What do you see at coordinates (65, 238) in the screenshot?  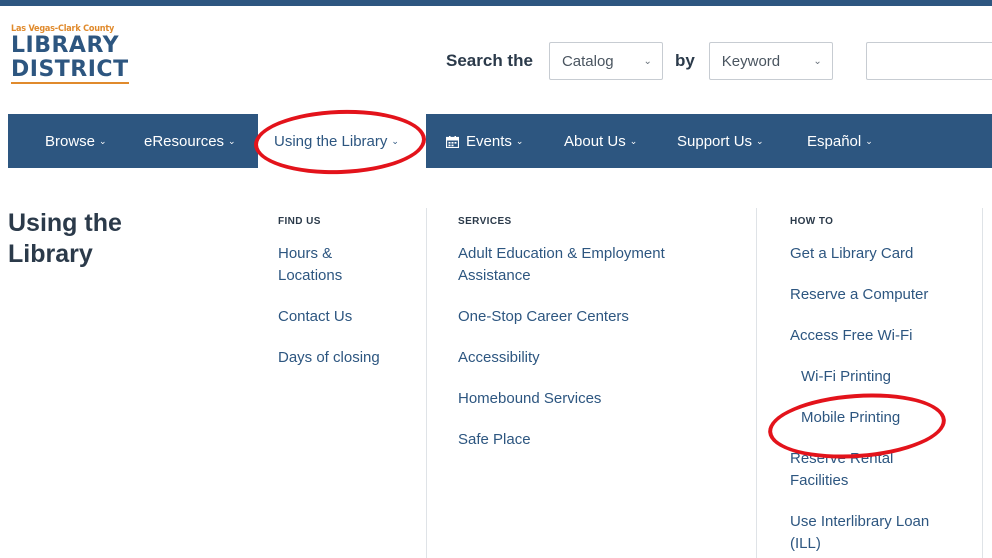 I see `menu-title: Using the Library` at bounding box center [65, 238].